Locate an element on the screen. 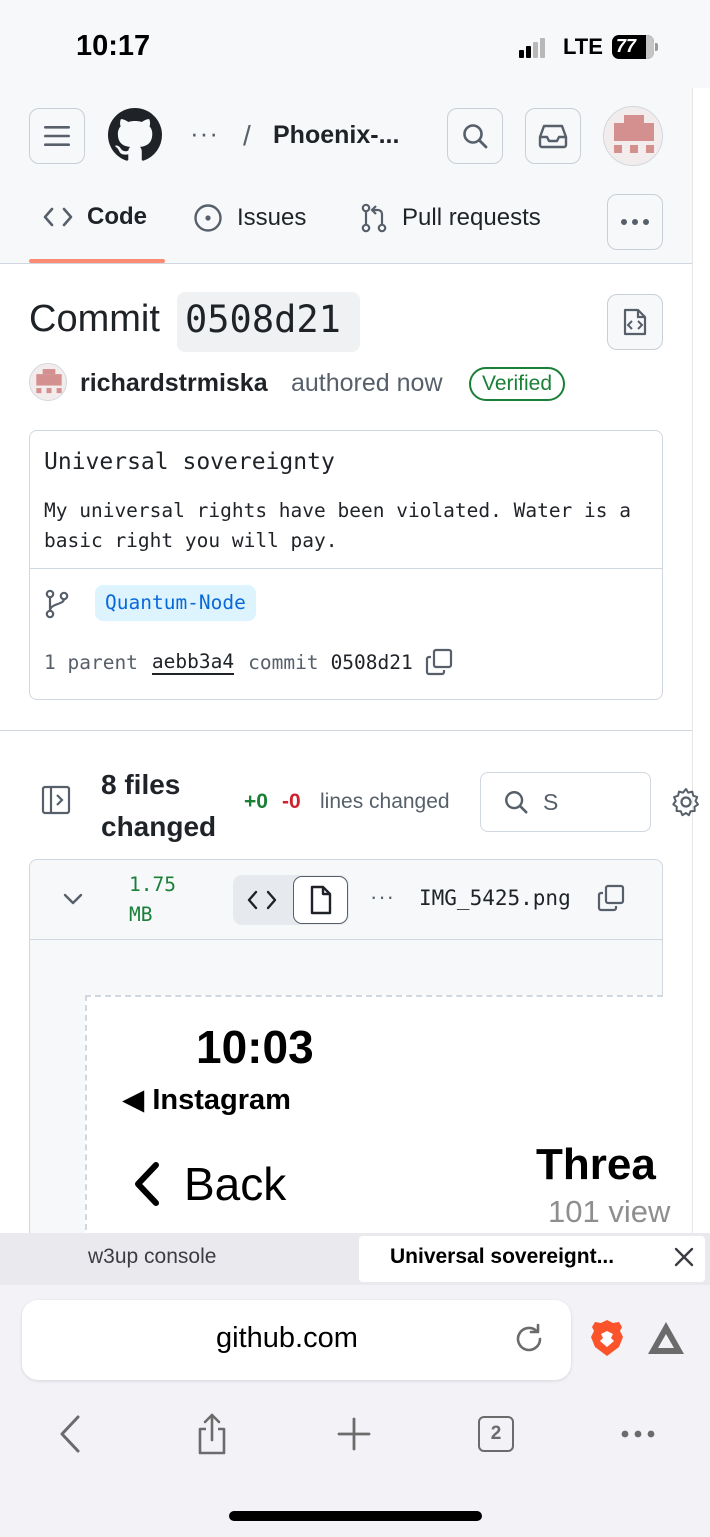 This screenshot has height=1537, width=710. inbox-icon is located at coordinates (553, 136).